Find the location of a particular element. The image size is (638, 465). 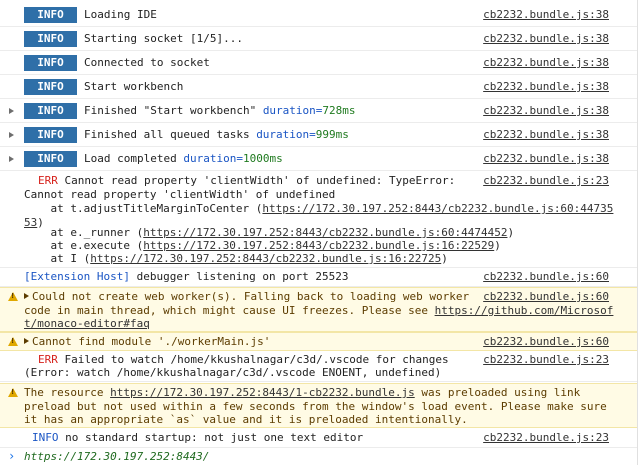

warning-text: was preloaded using link is located at coordinates (497, 392).